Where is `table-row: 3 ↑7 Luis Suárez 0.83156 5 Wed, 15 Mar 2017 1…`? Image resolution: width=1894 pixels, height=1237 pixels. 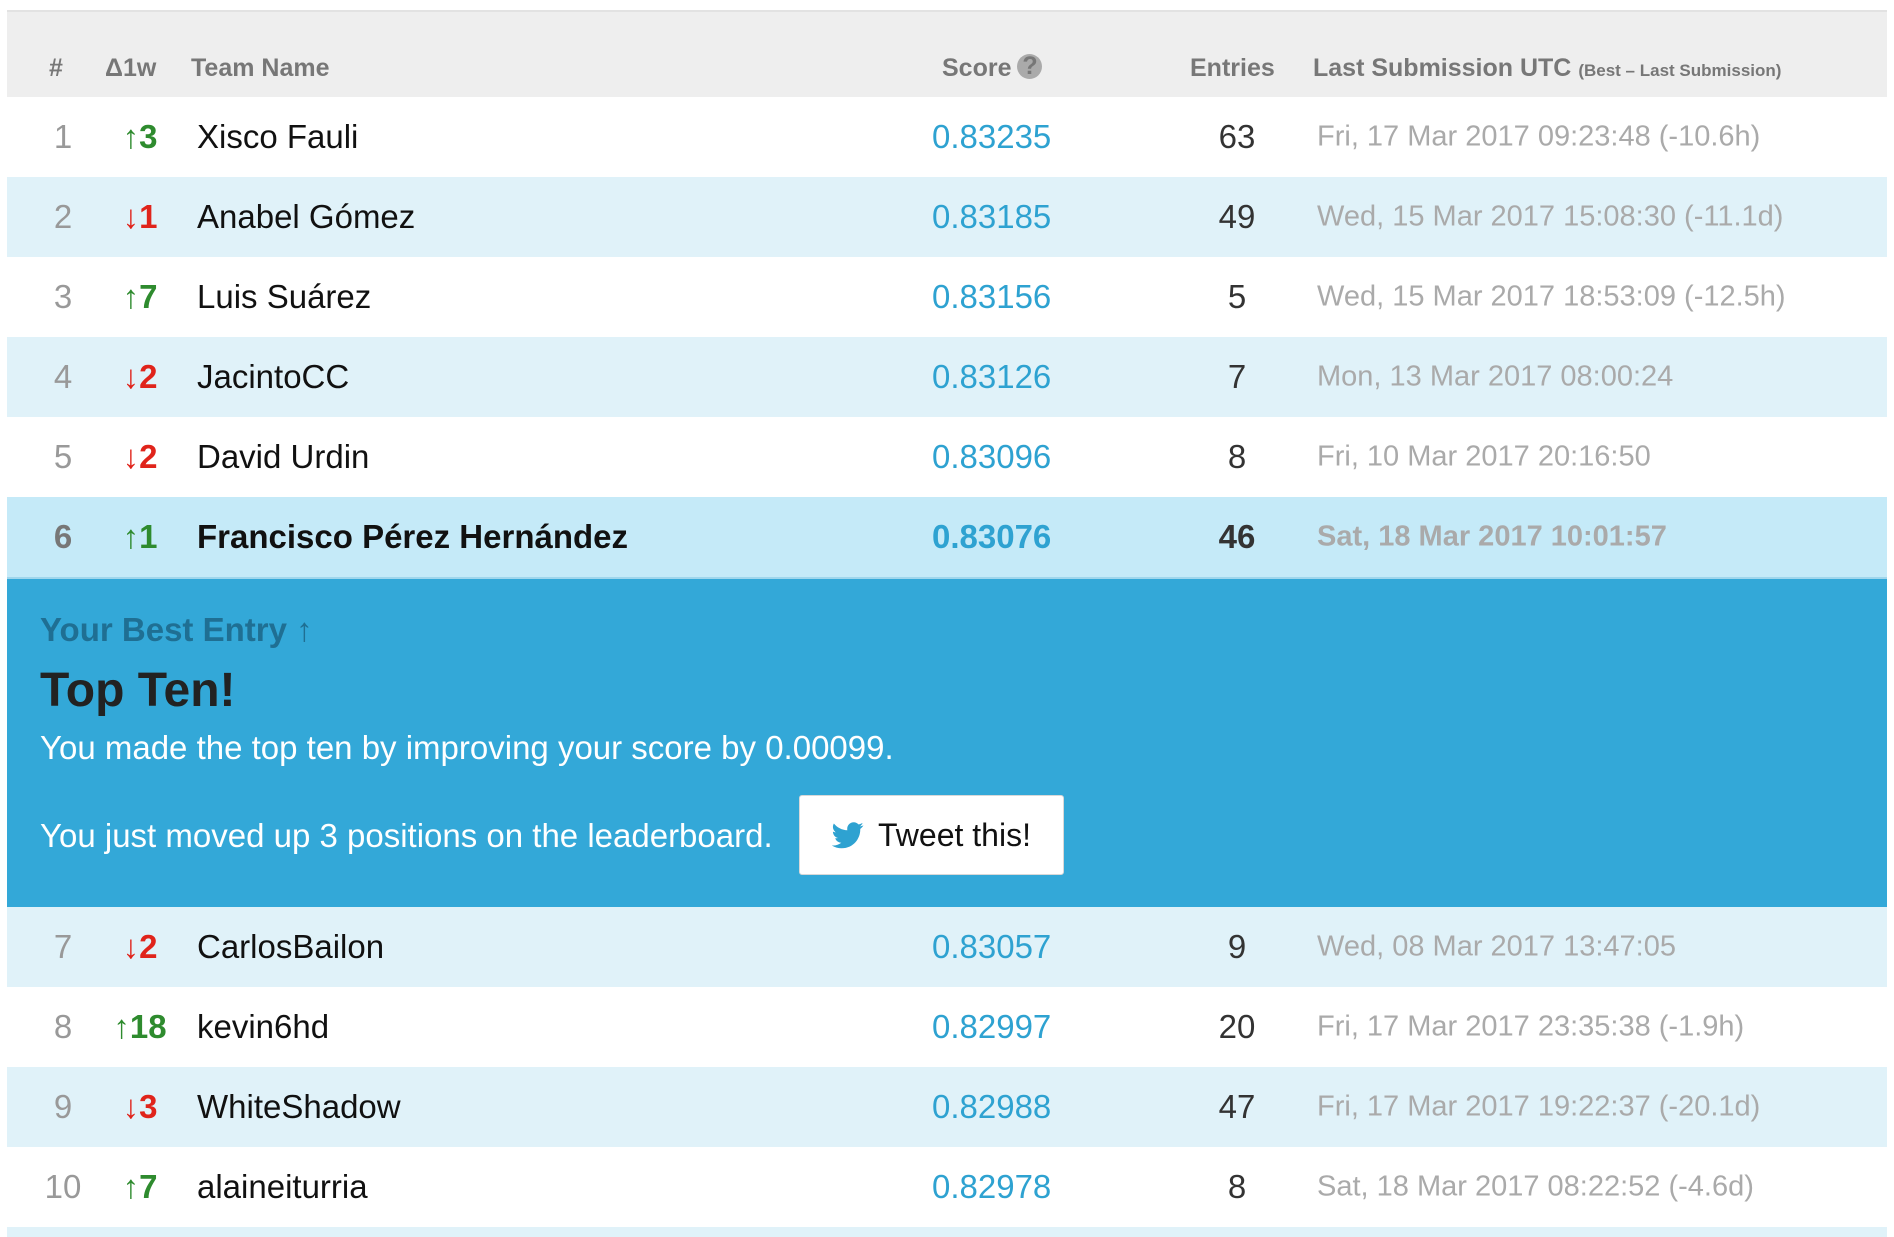 table-row: 3 ↑7 Luis Suárez 0.83156 5 Wed, 15 Mar 2017 1… is located at coordinates (947, 297).